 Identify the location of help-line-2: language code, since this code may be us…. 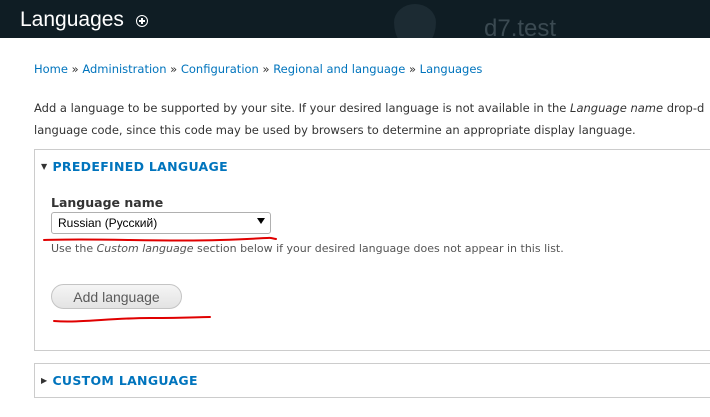
(335, 130).